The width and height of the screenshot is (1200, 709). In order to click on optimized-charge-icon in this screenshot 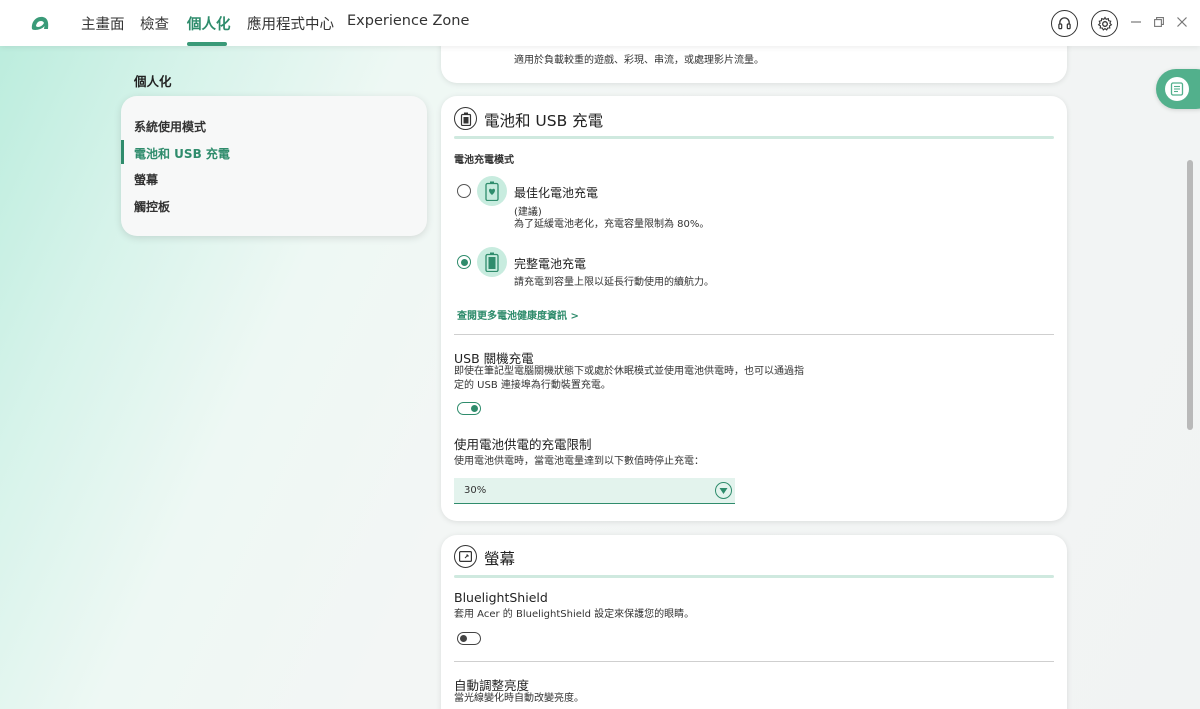, I will do `click(492, 191)`.